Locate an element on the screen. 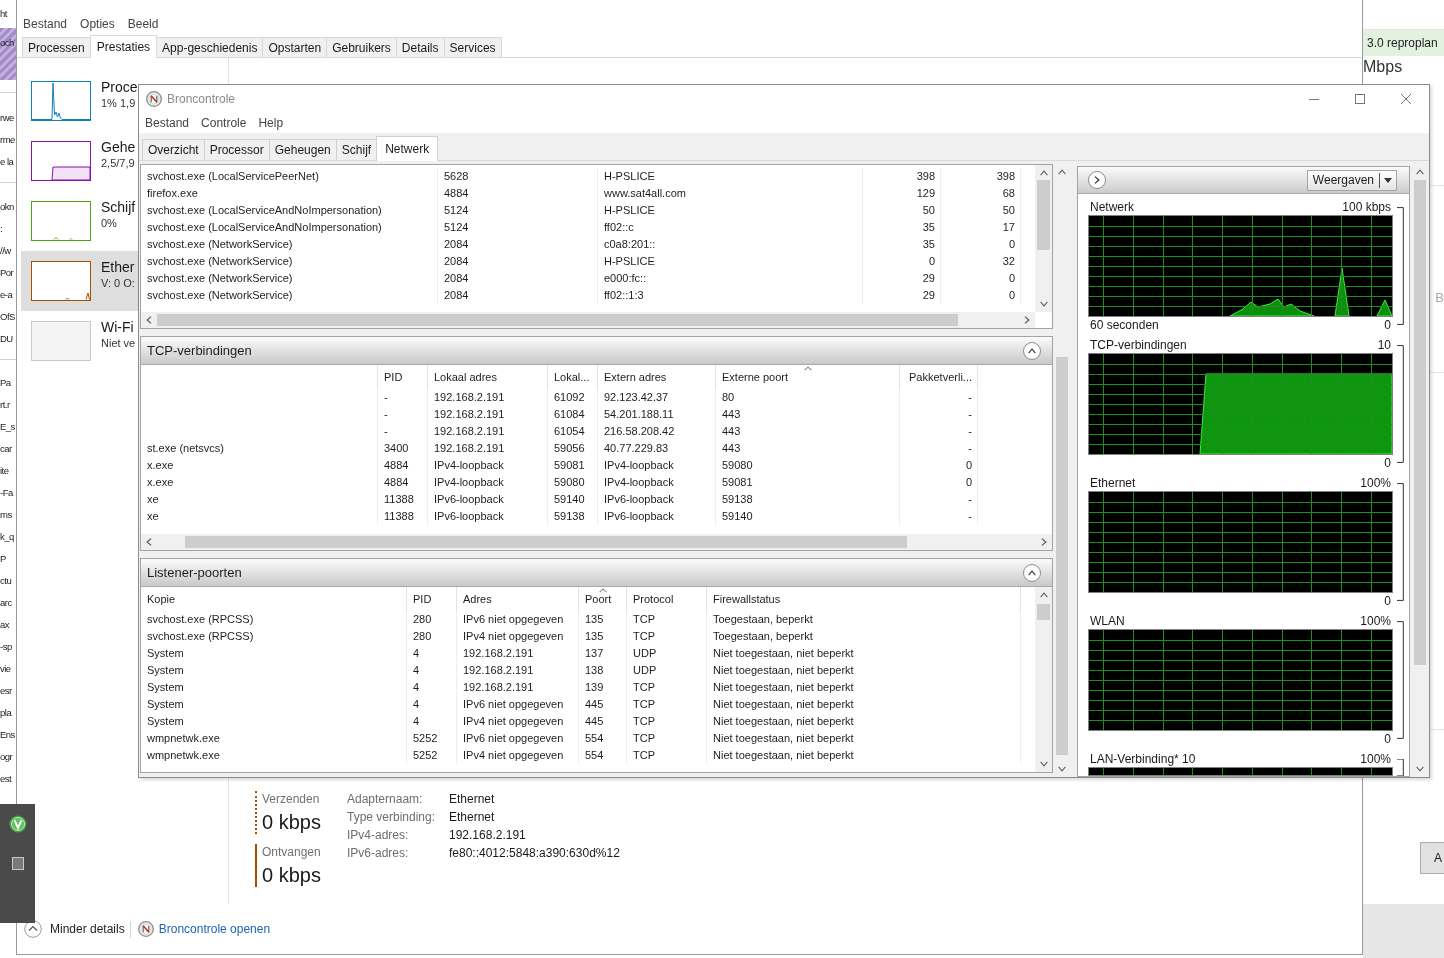 This screenshot has width=1444, height=958. tab: Processen is located at coordinates (56, 47).